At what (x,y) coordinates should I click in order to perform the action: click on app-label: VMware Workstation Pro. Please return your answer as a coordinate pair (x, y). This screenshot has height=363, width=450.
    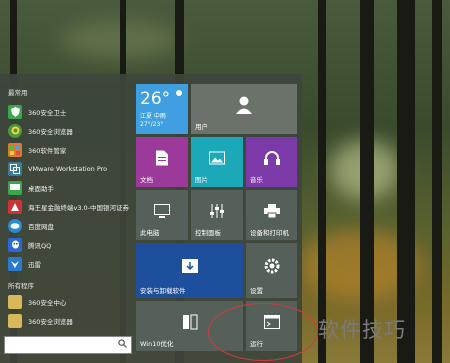
    Looking at the image, I should click on (68, 168).